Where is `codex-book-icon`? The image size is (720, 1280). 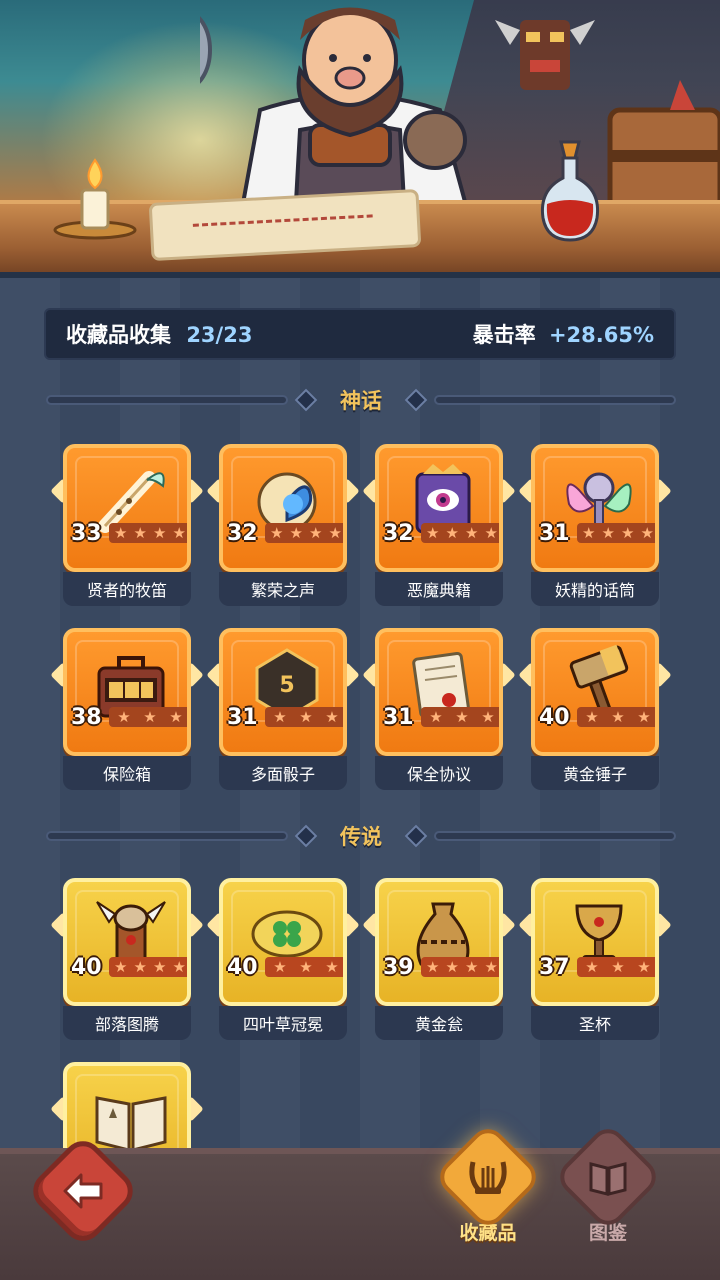
codex-book-icon is located at coordinates (608, 1179).